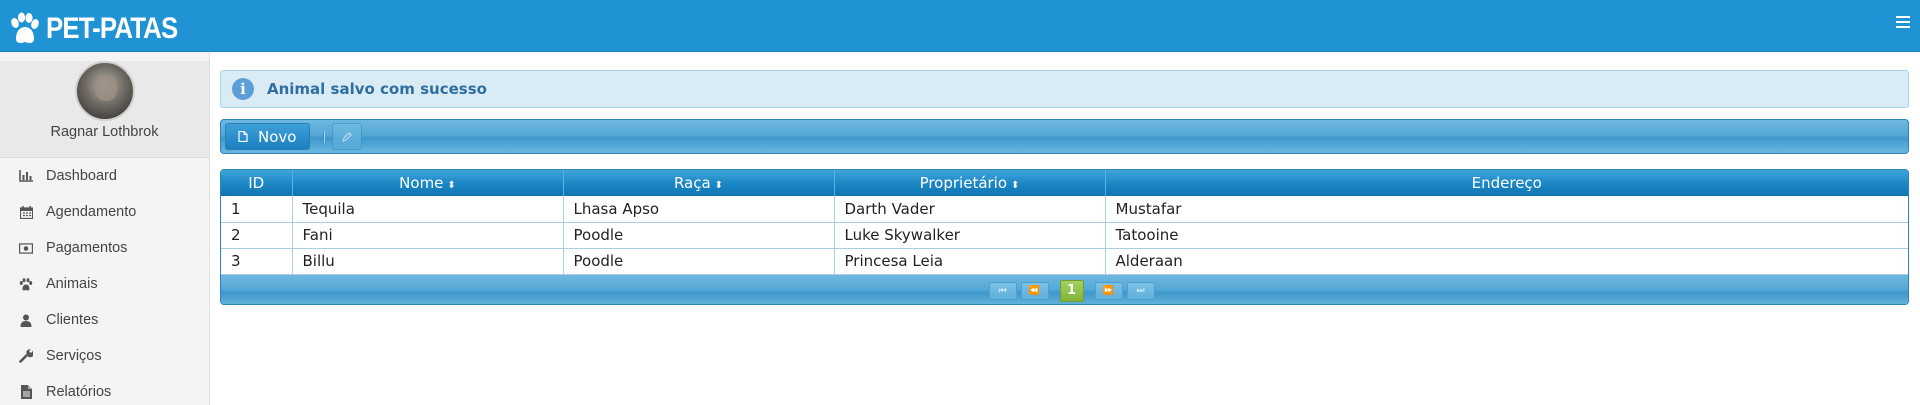  What do you see at coordinates (1506, 209) in the screenshot?
I see `cell-endereco: Mustafar` at bounding box center [1506, 209].